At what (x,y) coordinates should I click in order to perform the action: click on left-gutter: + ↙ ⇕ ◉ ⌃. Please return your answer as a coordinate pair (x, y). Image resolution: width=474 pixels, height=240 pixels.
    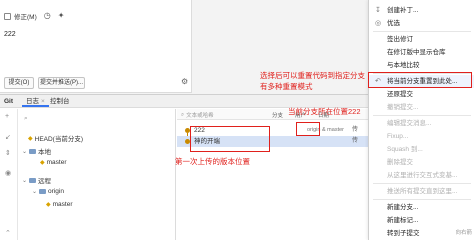
    Looking at the image, I should click on (9, 174).